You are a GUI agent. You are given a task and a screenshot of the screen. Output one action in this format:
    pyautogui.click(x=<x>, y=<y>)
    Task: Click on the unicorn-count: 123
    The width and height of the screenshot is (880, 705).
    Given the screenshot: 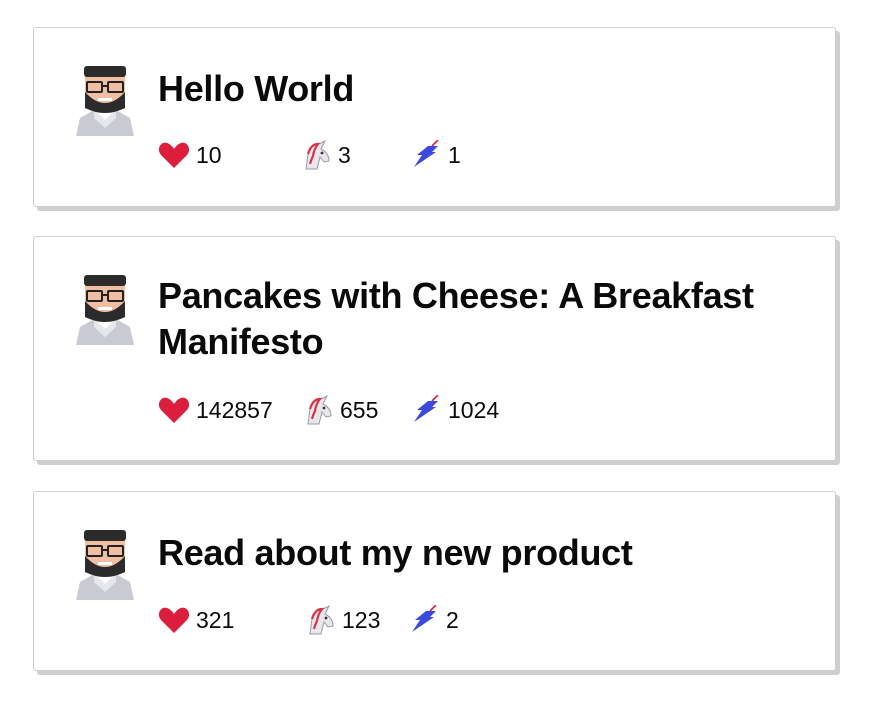 What is the action you would take?
    pyautogui.click(x=341, y=620)
    